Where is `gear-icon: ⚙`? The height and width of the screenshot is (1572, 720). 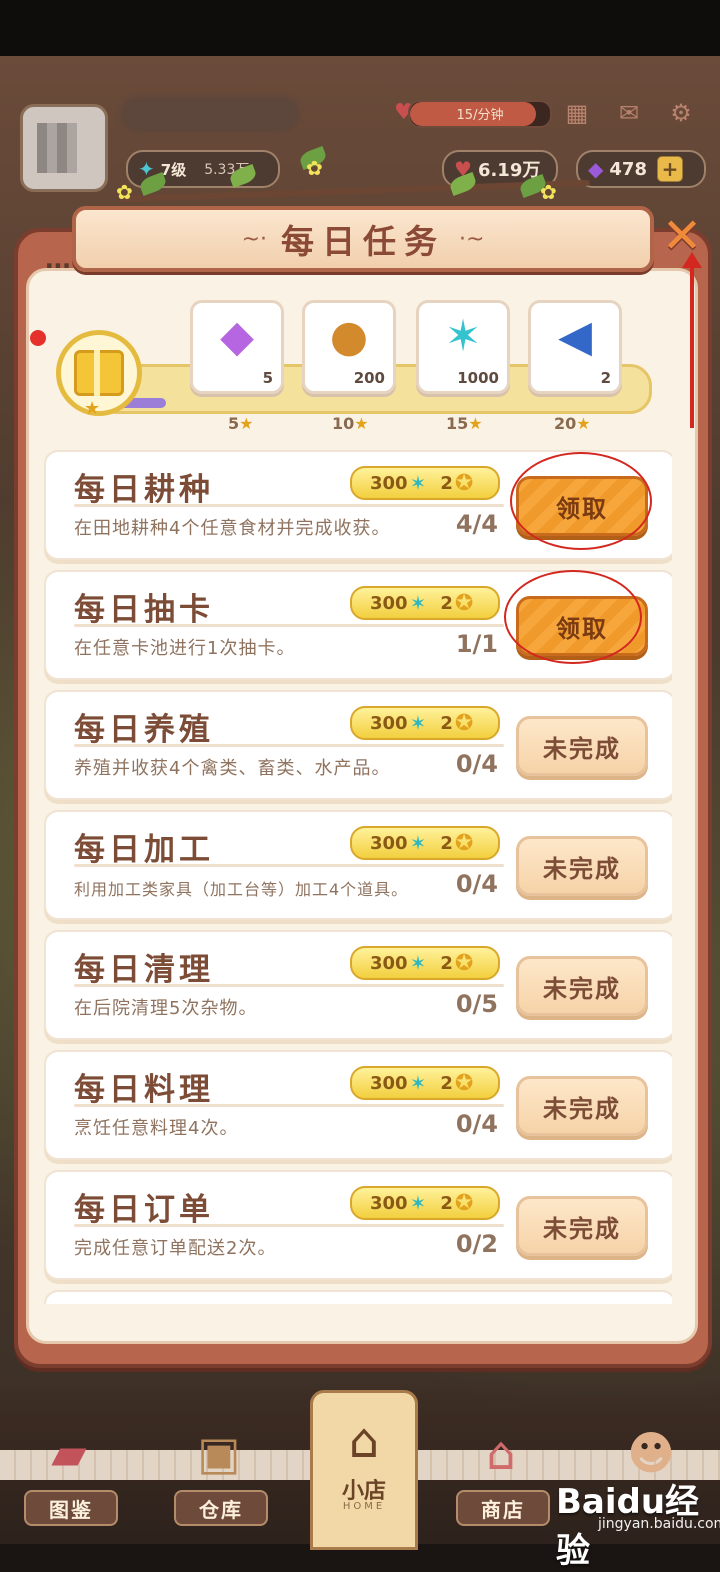 gear-icon: ⚙ is located at coordinates (681, 113).